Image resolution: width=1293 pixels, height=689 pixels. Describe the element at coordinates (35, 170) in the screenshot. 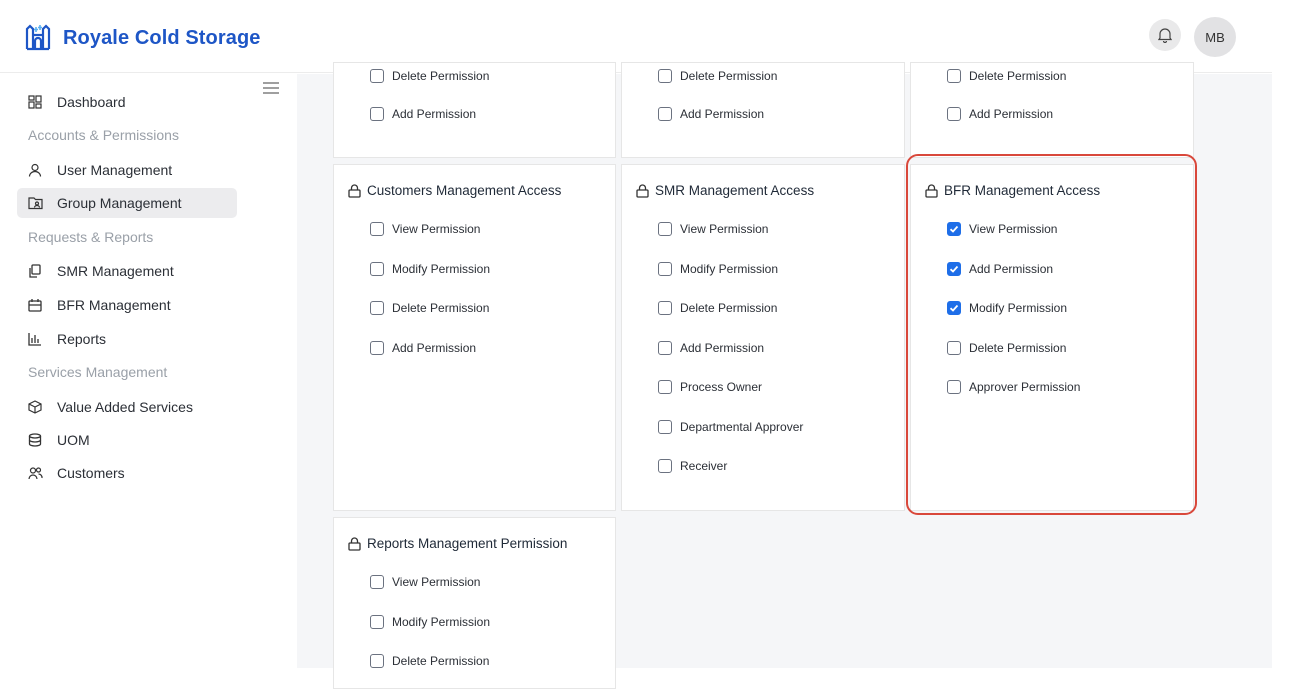

I see `user-icon` at that location.